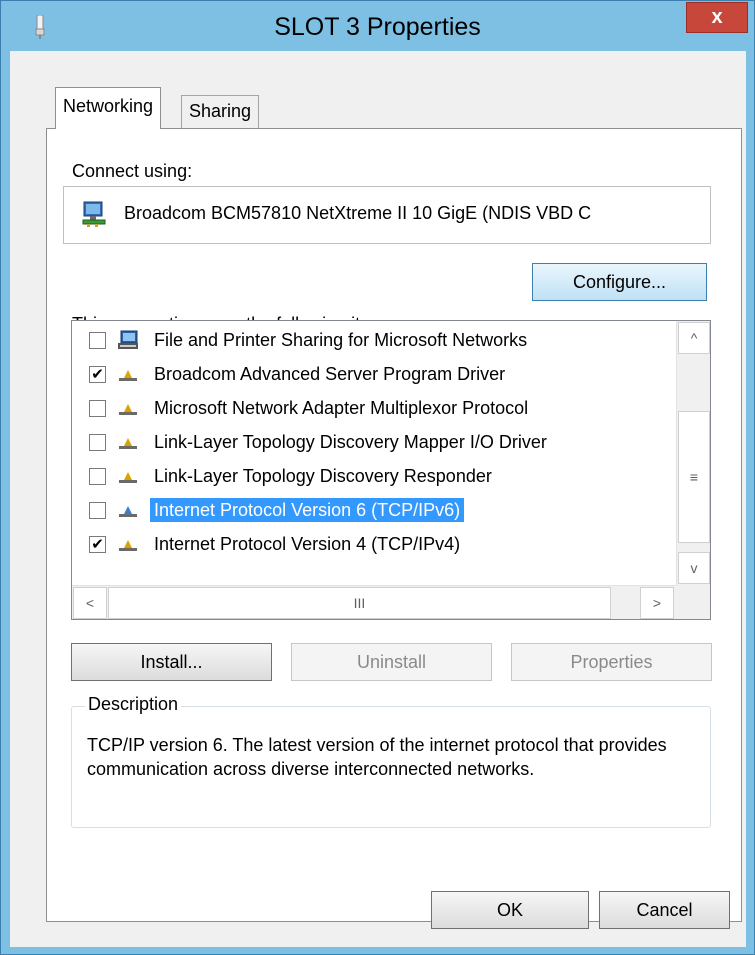 The height and width of the screenshot is (955, 755). I want to click on list-item: ✔ Internet Protocol Version 4 (TCP/IPv4), so click(372, 545).